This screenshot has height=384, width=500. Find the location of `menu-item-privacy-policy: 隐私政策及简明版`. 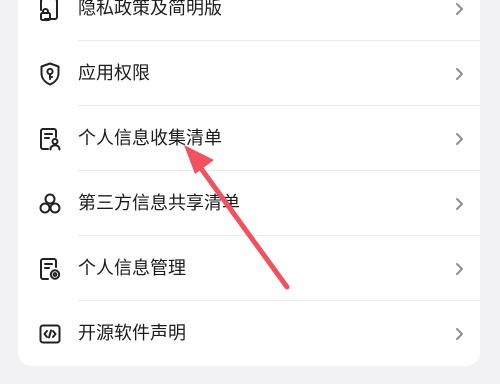

menu-item-privacy-policy: 隐私政策及简明版 is located at coordinates (249, 20).